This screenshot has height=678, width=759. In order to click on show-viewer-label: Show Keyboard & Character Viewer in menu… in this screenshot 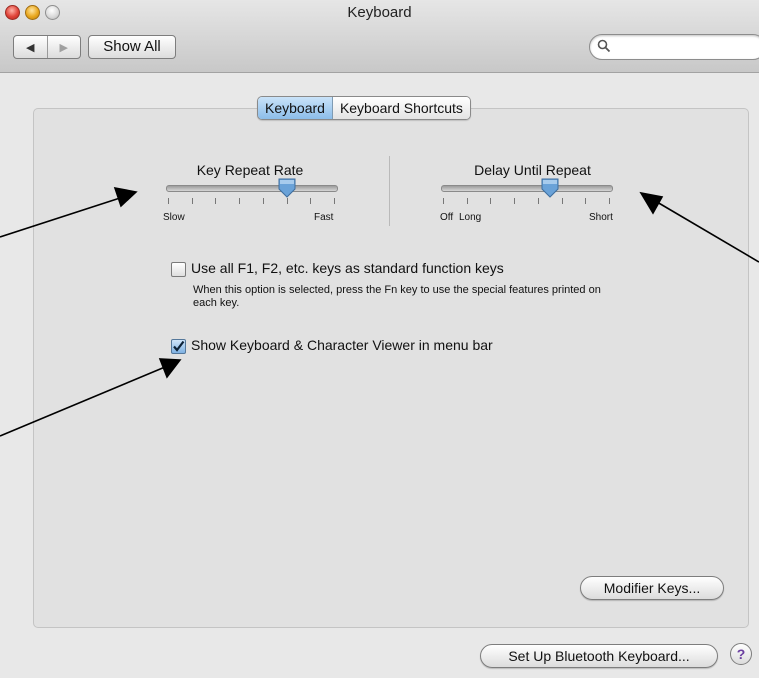, I will do `click(342, 345)`.